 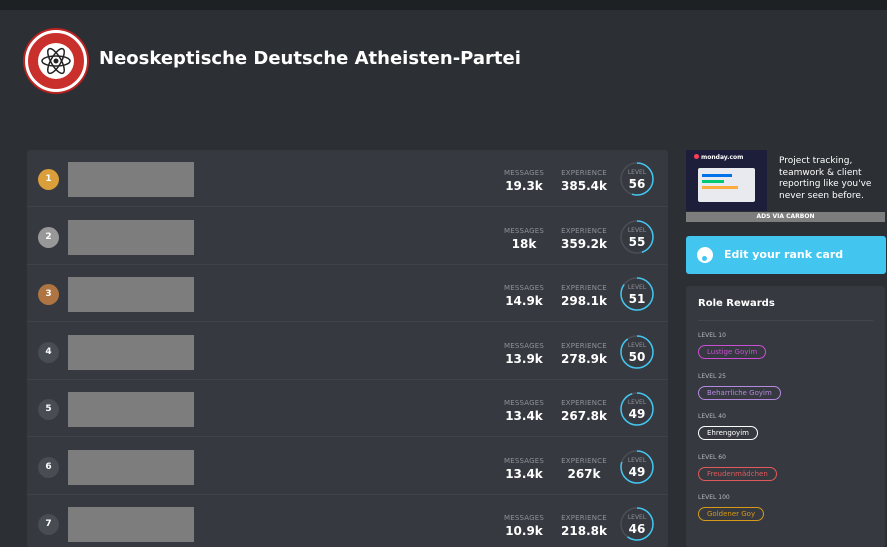 I want to click on messages-stat: MESSAGES 18k, so click(x=524, y=239).